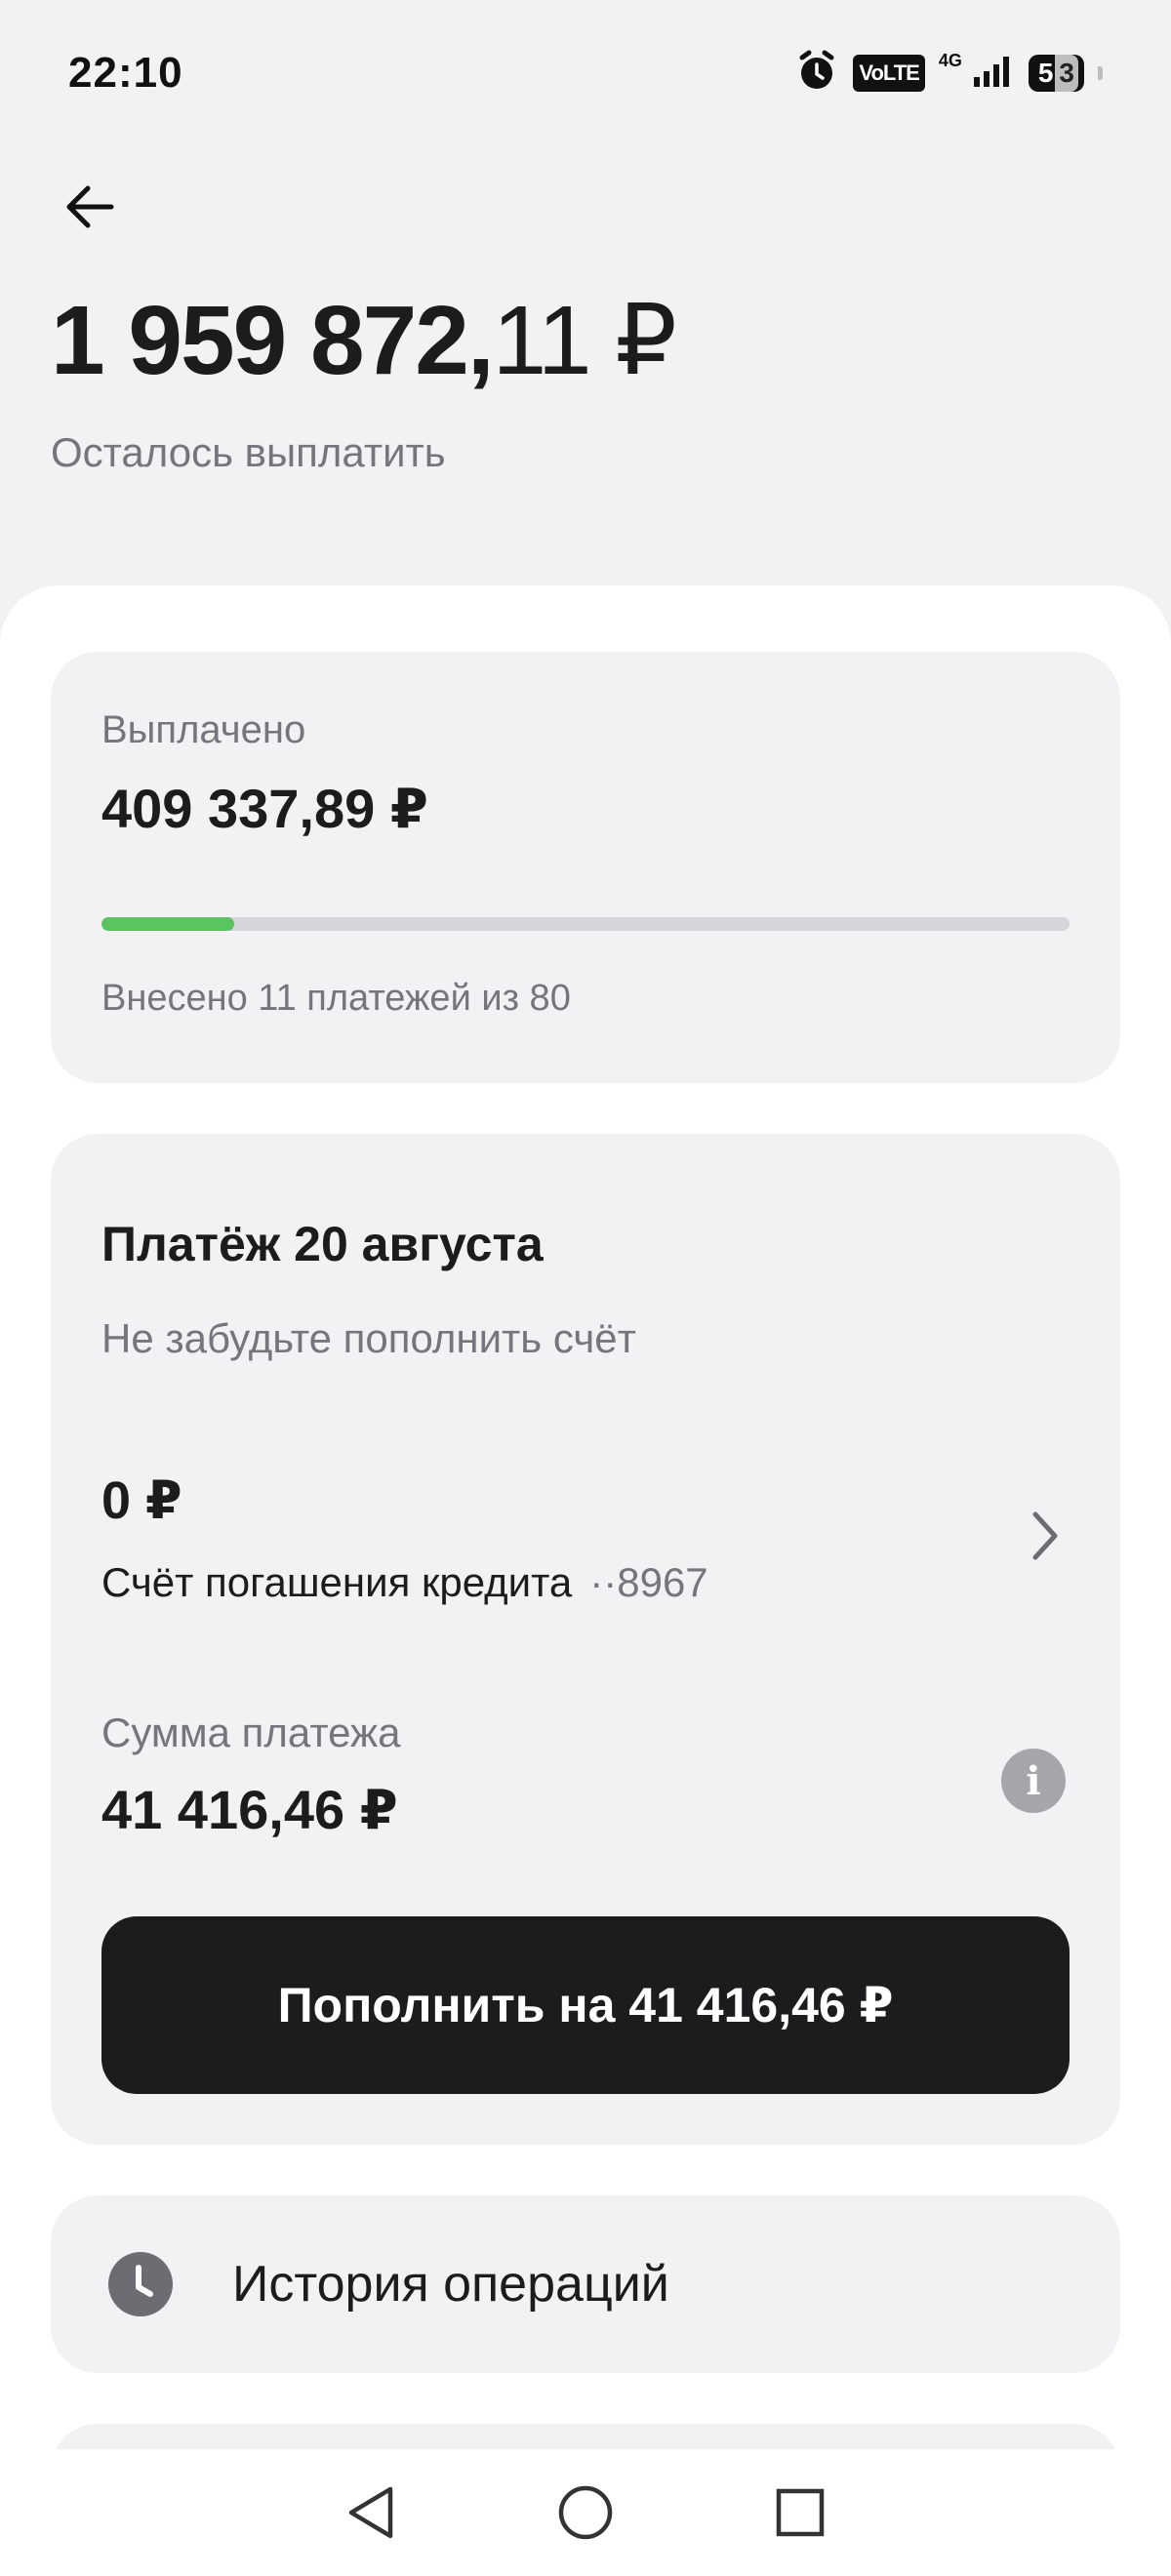 This screenshot has width=1171, height=2576. What do you see at coordinates (584, 340) in the screenshot?
I see `remaining-amount-kopecks: 11 ₽` at bounding box center [584, 340].